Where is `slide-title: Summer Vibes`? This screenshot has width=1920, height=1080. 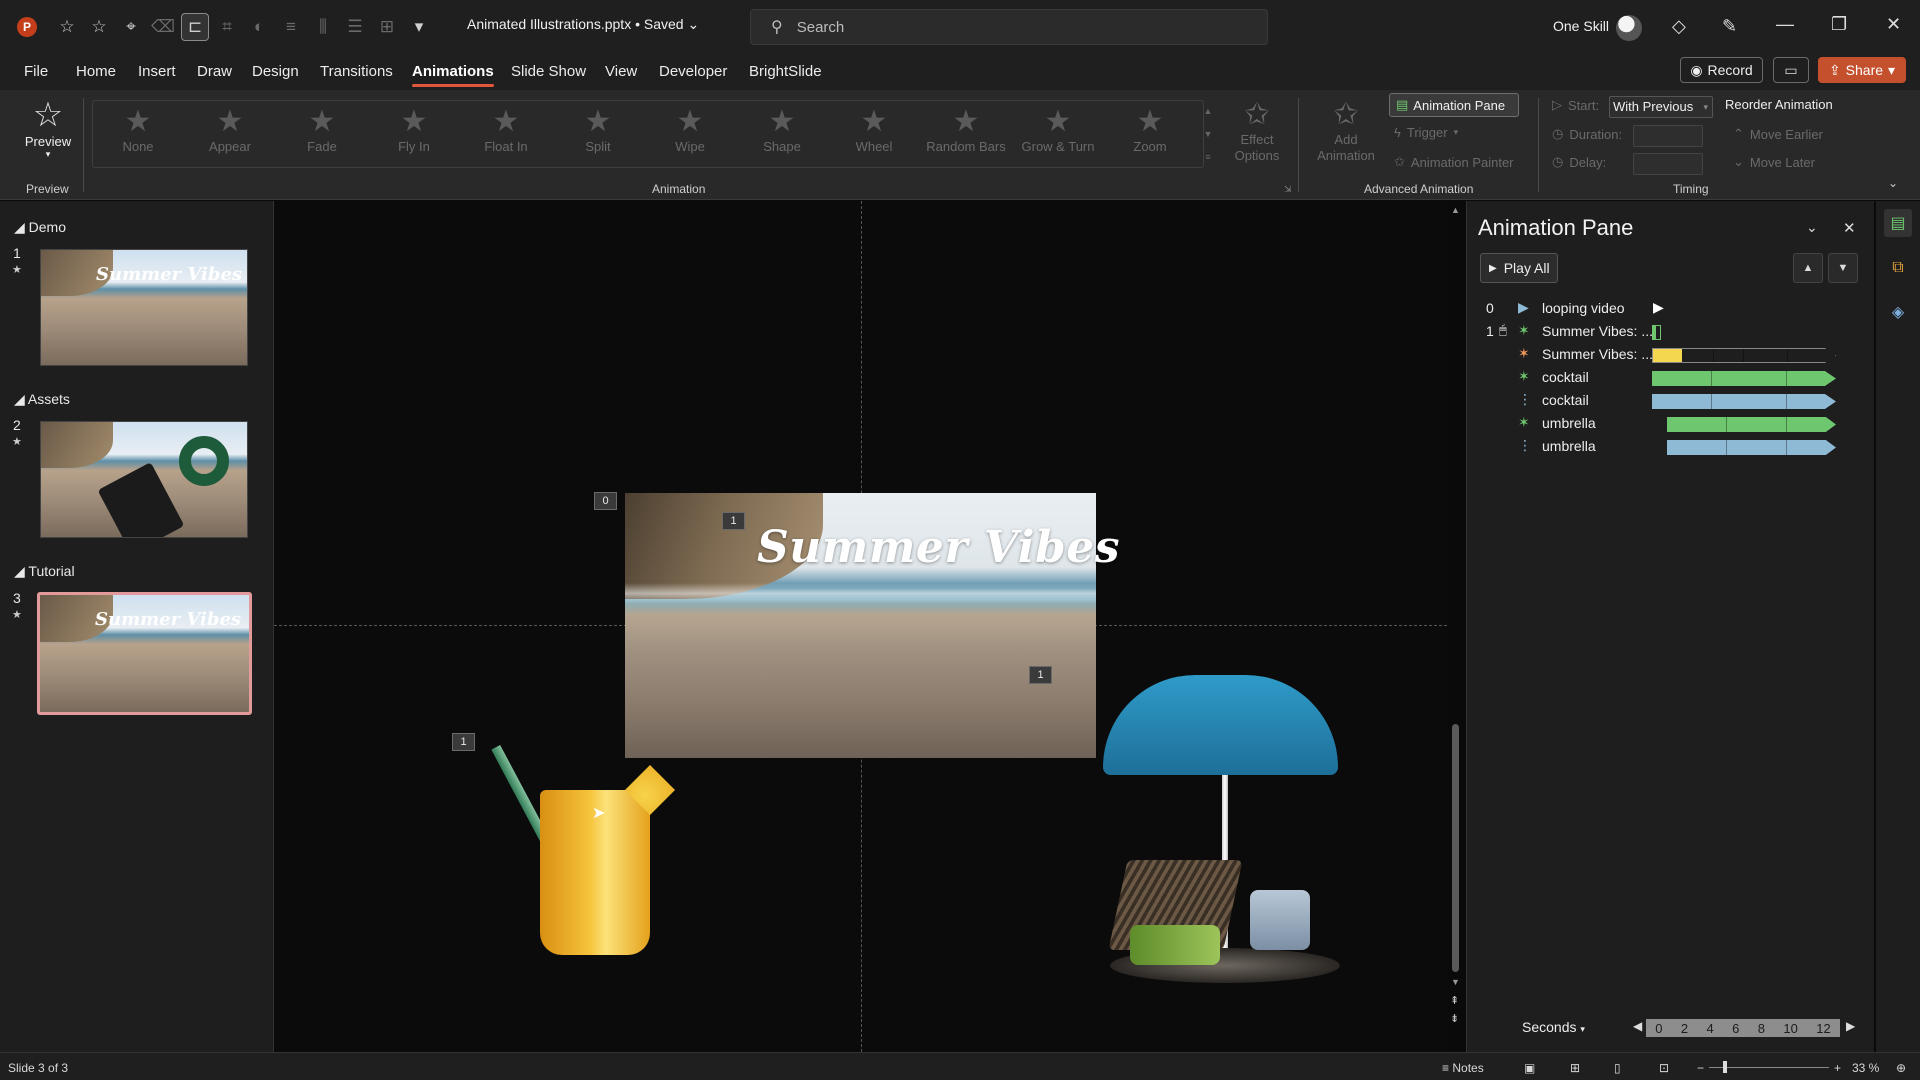
slide-title: Summer Vibes is located at coordinates (938, 547).